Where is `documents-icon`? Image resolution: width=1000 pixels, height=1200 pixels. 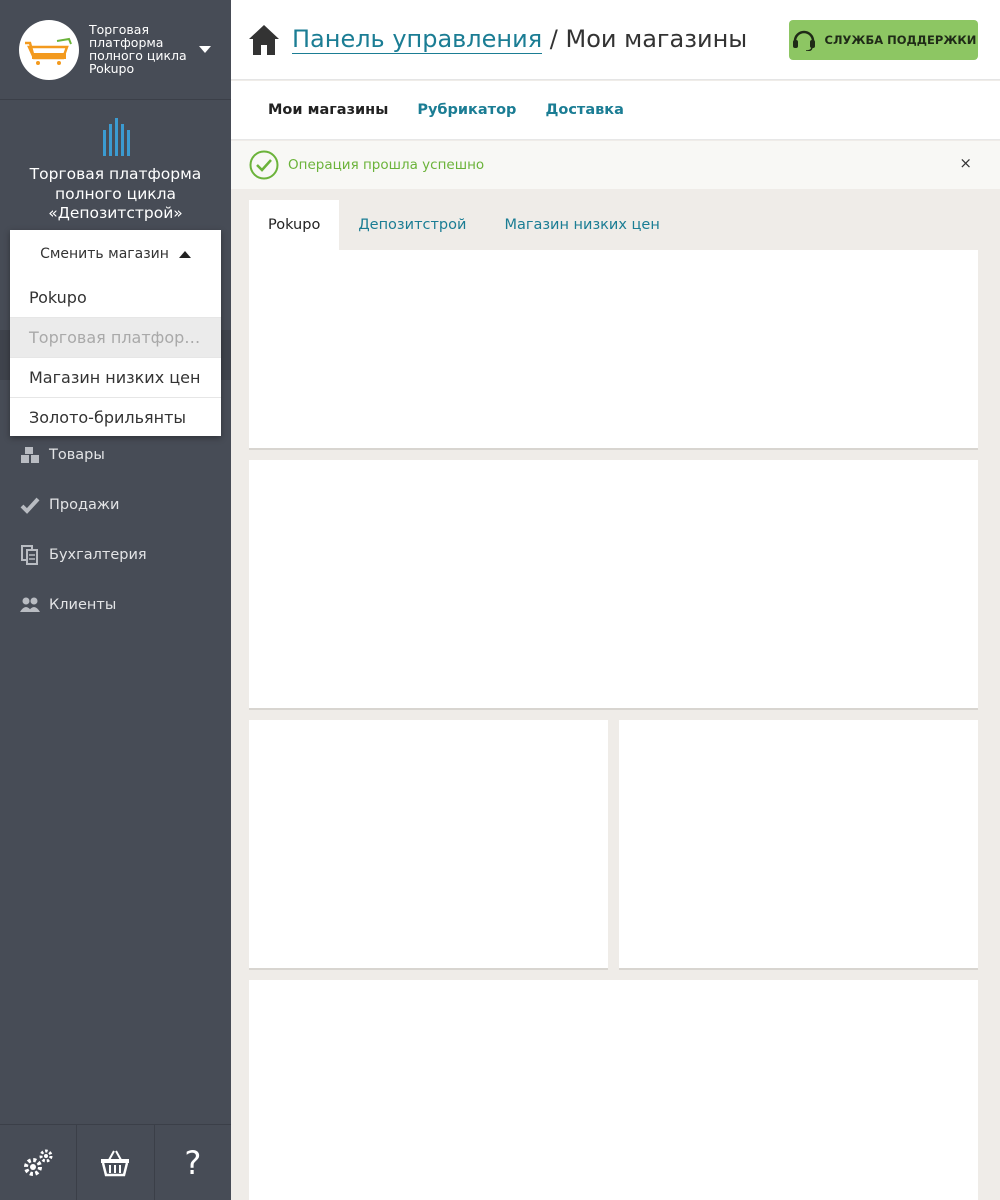 documents-icon is located at coordinates (30, 555).